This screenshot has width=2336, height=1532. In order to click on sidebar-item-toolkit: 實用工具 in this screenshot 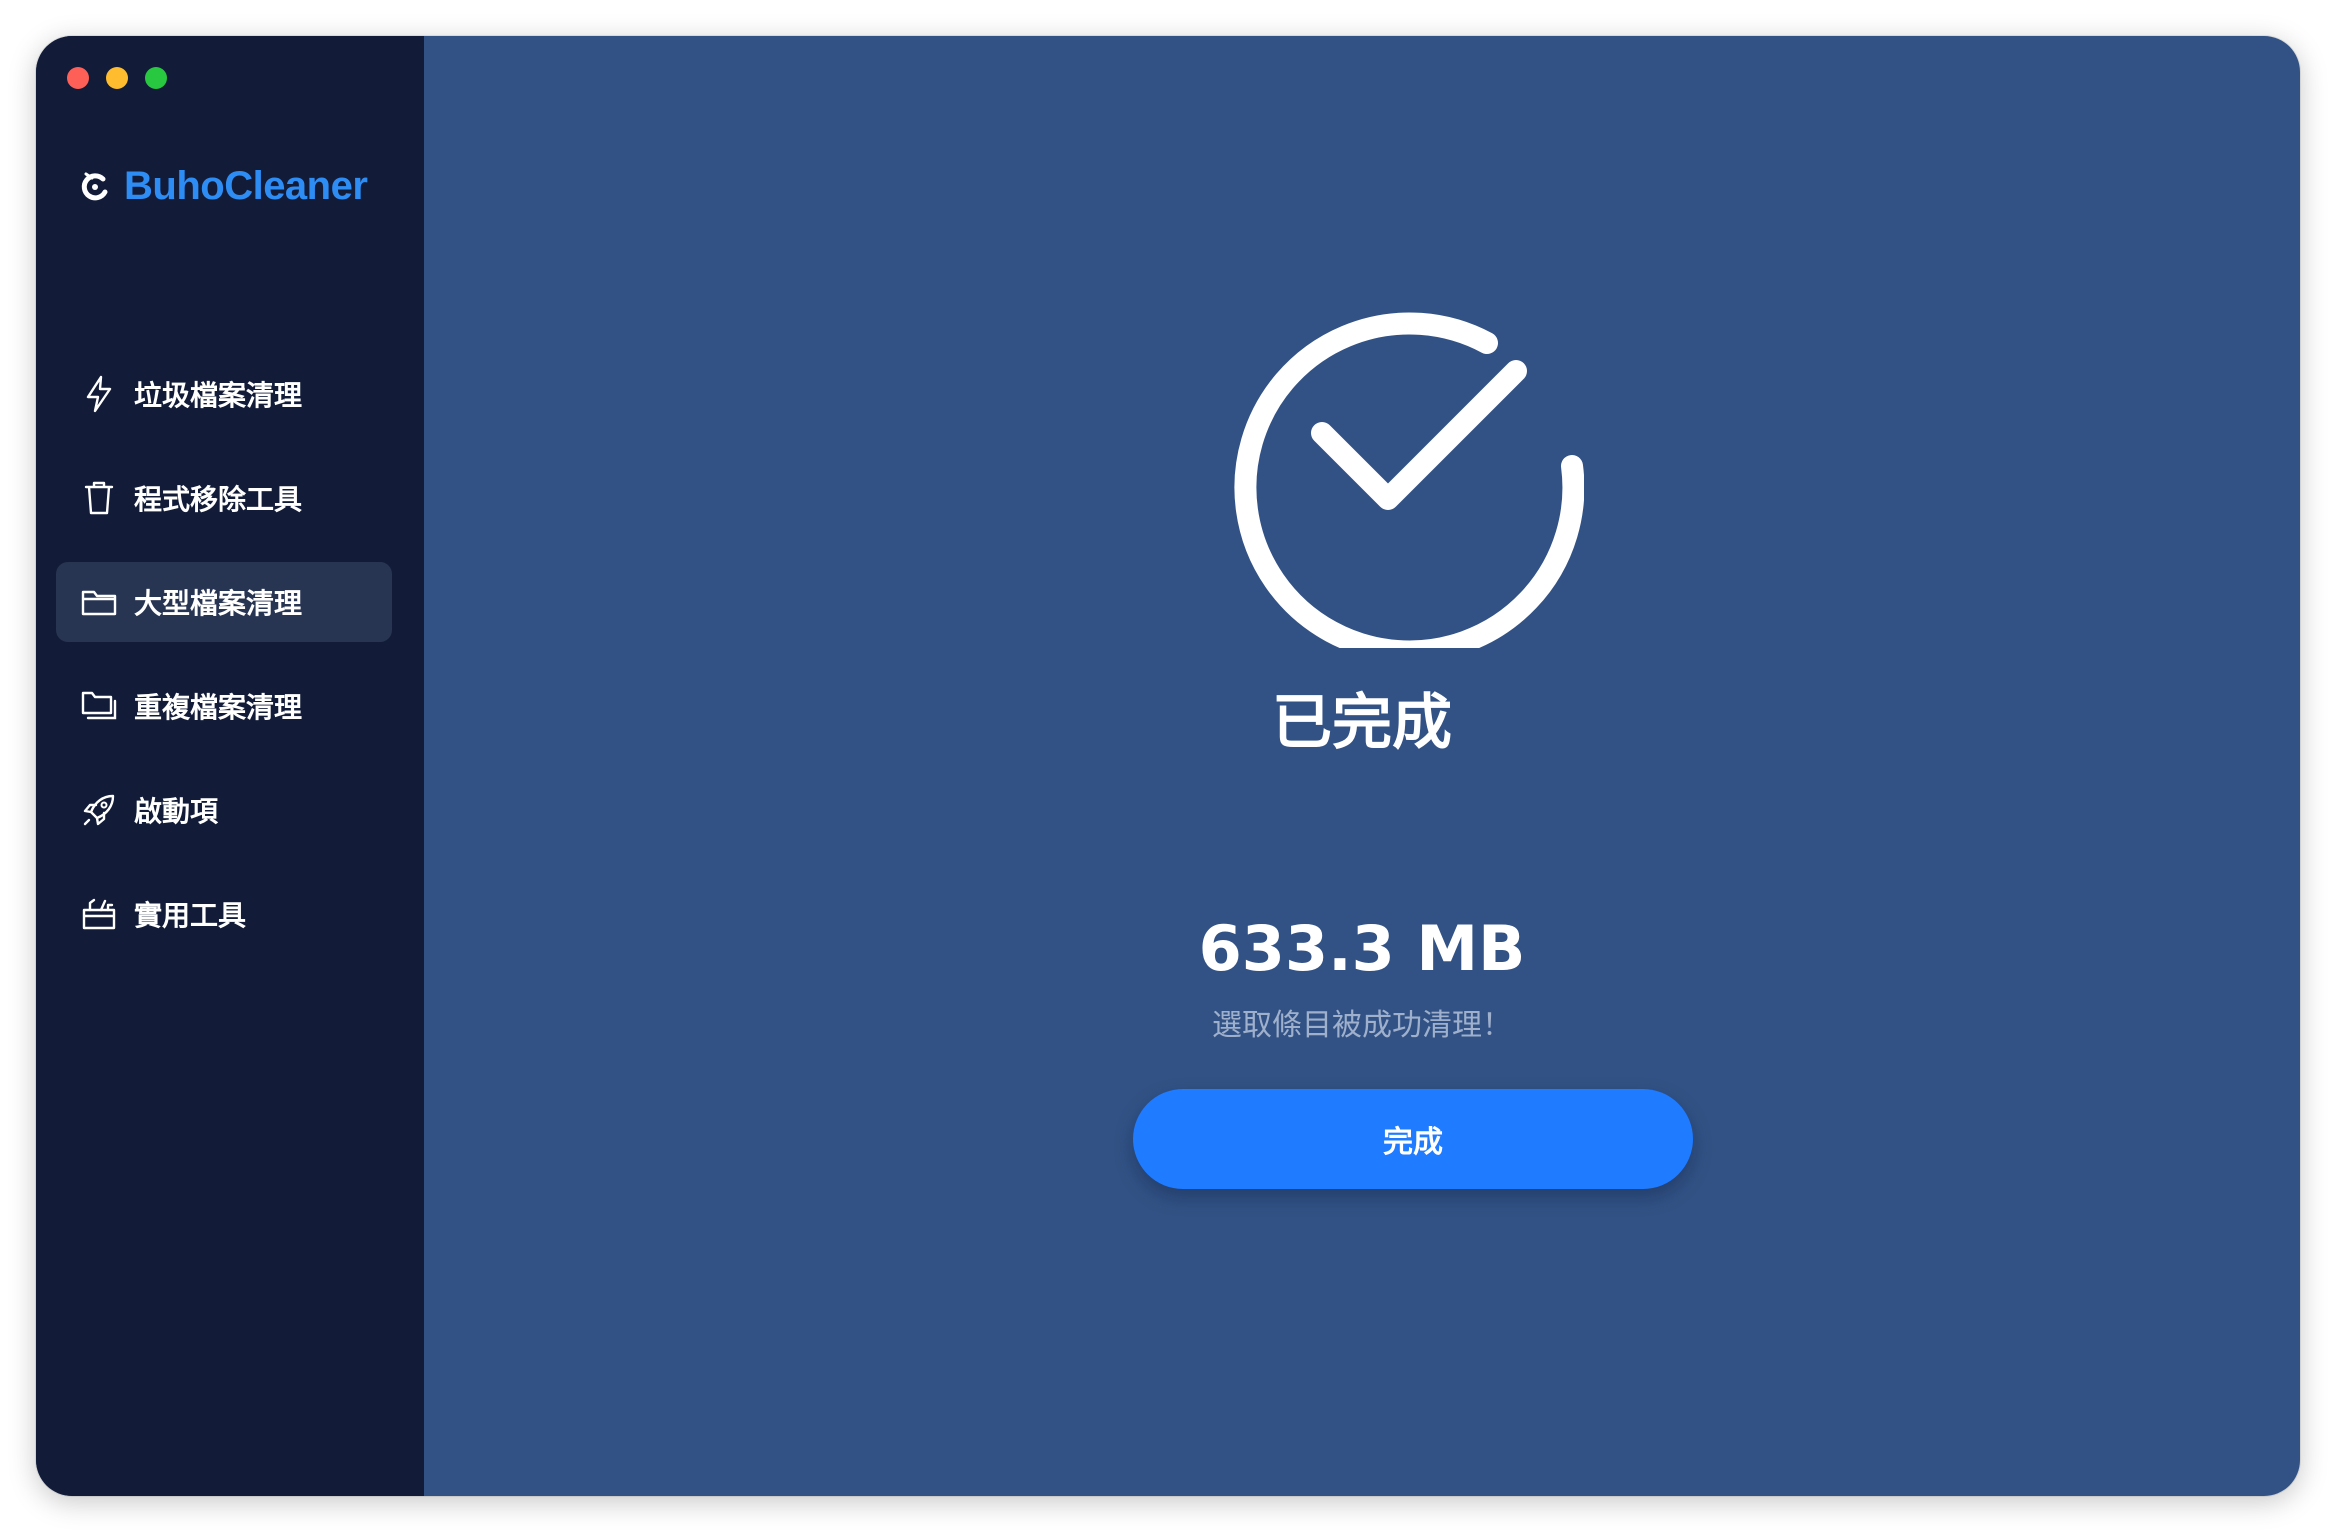, I will do `click(224, 914)`.